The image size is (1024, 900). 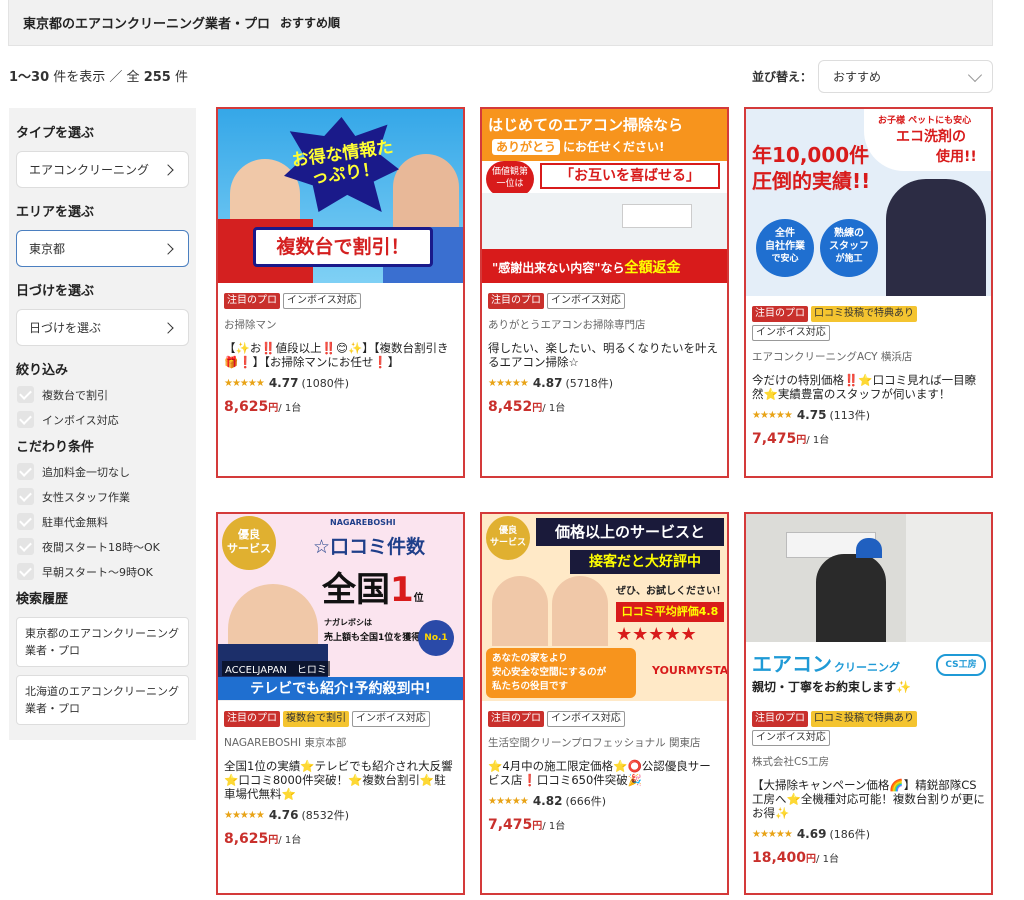 What do you see at coordinates (356, 590) in the screenshot?
I see `banner-big-text: 全国` at bounding box center [356, 590].